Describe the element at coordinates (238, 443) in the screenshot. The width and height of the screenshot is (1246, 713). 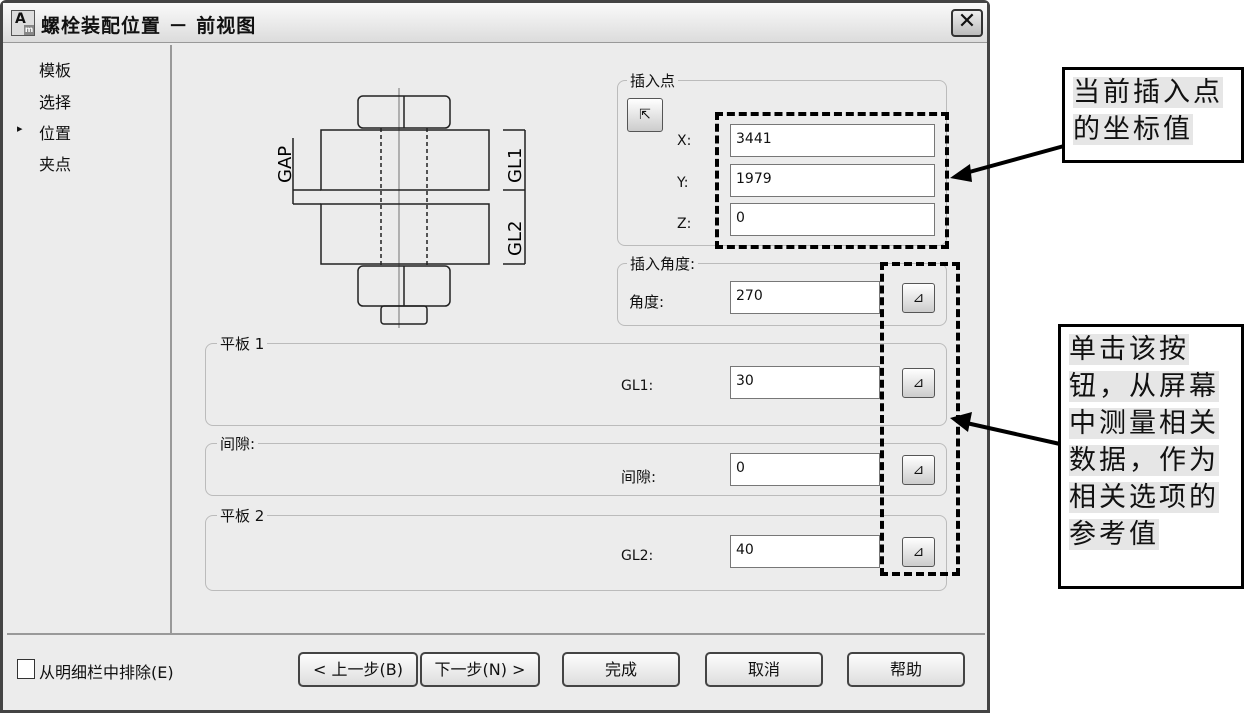
I see `gap-group-label: 间隙:` at that location.